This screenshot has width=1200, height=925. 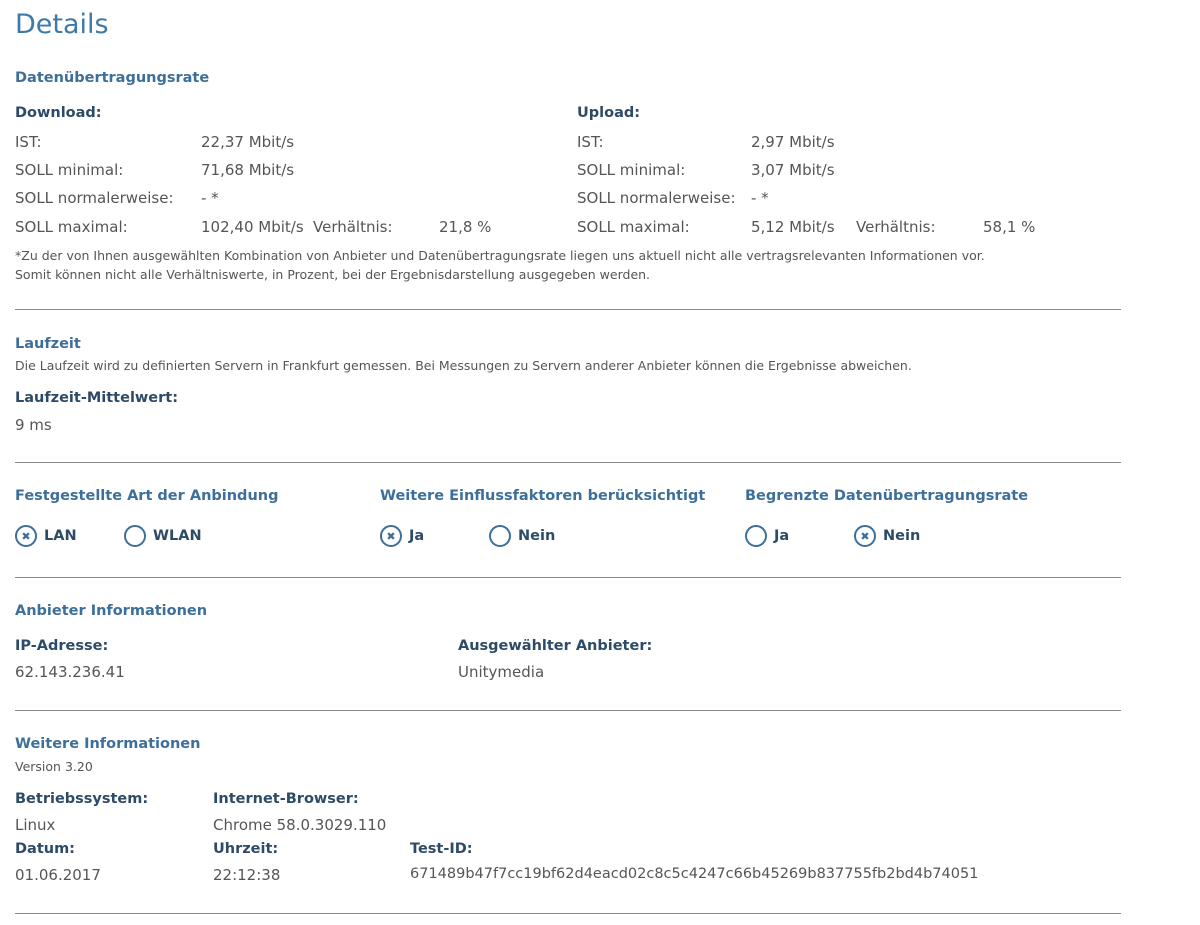 What do you see at coordinates (631, 170) in the screenshot?
I see `upload-min-label: SOLL minimal:` at bounding box center [631, 170].